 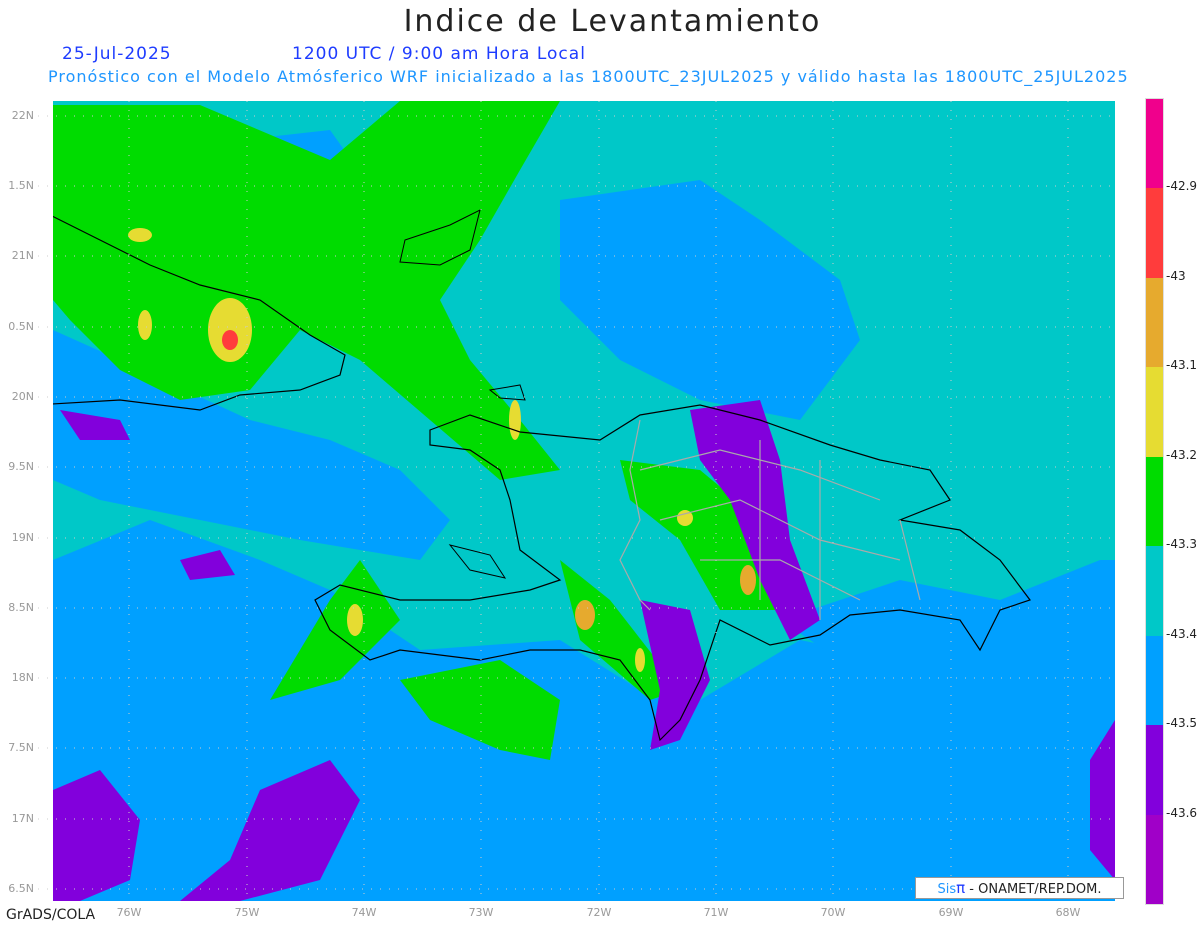 What do you see at coordinates (1182, 365) in the screenshot?
I see `colorbar-label: -43.1` at bounding box center [1182, 365].